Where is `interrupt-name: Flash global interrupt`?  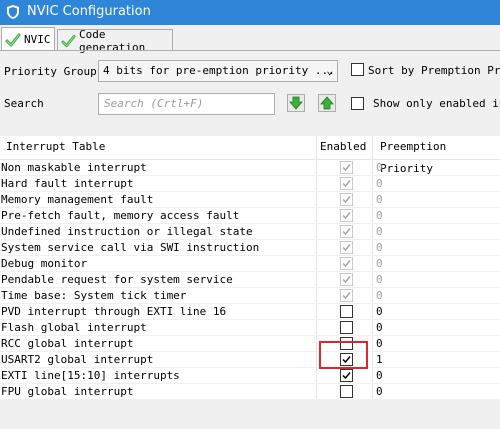
interrupt-name: Flash global interrupt is located at coordinates (74, 327).